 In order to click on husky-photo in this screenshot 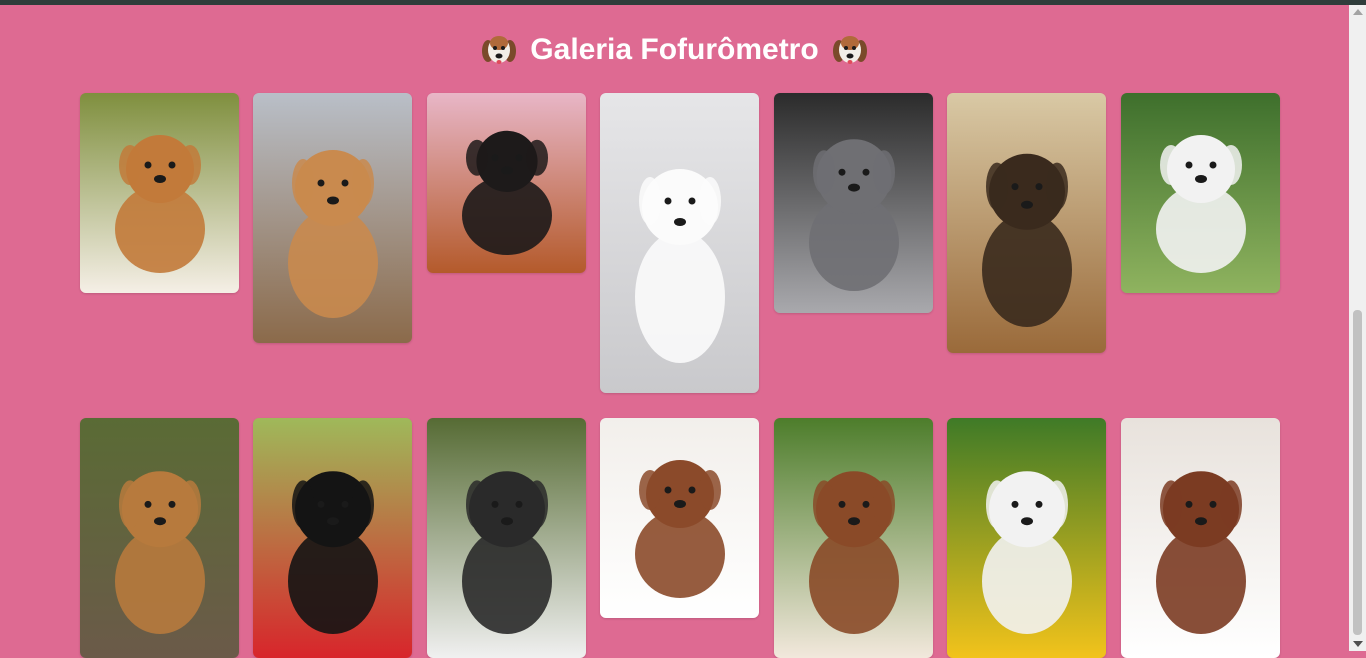, I will do `click(506, 538)`.